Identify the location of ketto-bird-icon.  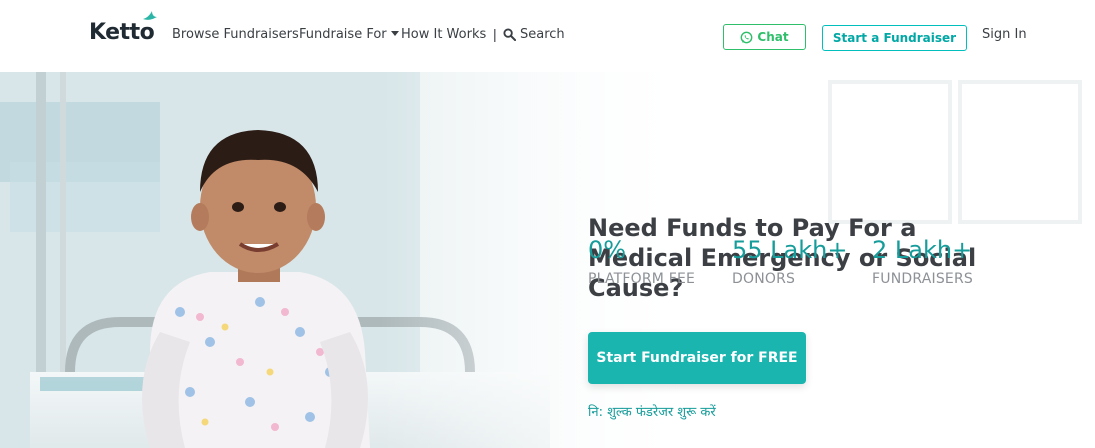
(150, 15).